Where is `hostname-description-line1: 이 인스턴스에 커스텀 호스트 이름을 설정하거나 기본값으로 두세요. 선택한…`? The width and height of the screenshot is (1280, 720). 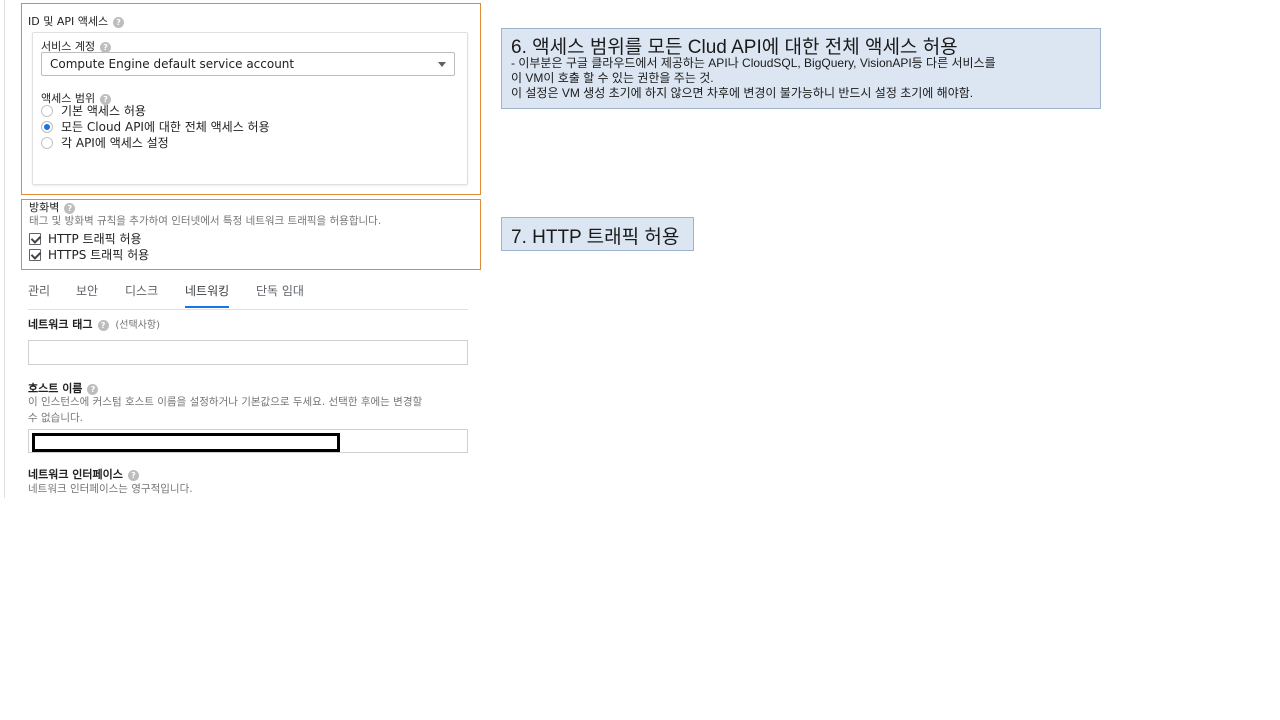
hostname-description-line1: 이 인스턴스에 커스텀 호스트 이름을 설정하거나 기본값으로 두세요. 선택한… is located at coordinates (225, 402).